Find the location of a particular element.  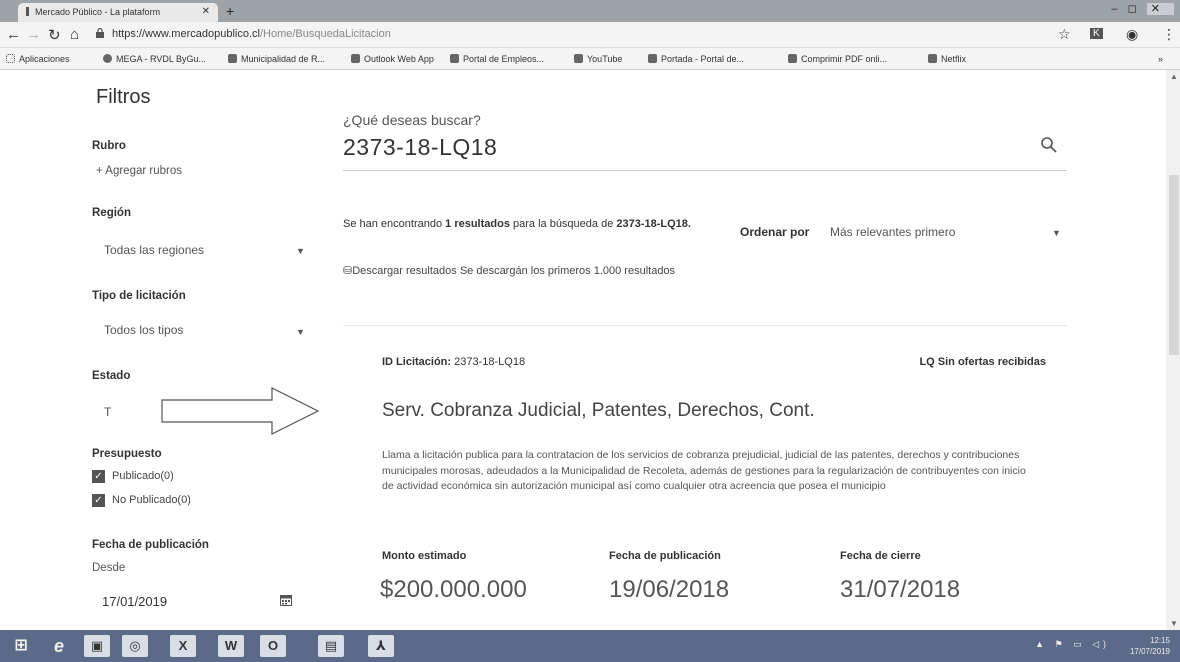

acrobat-icon: ⅄ is located at coordinates (381, 646).